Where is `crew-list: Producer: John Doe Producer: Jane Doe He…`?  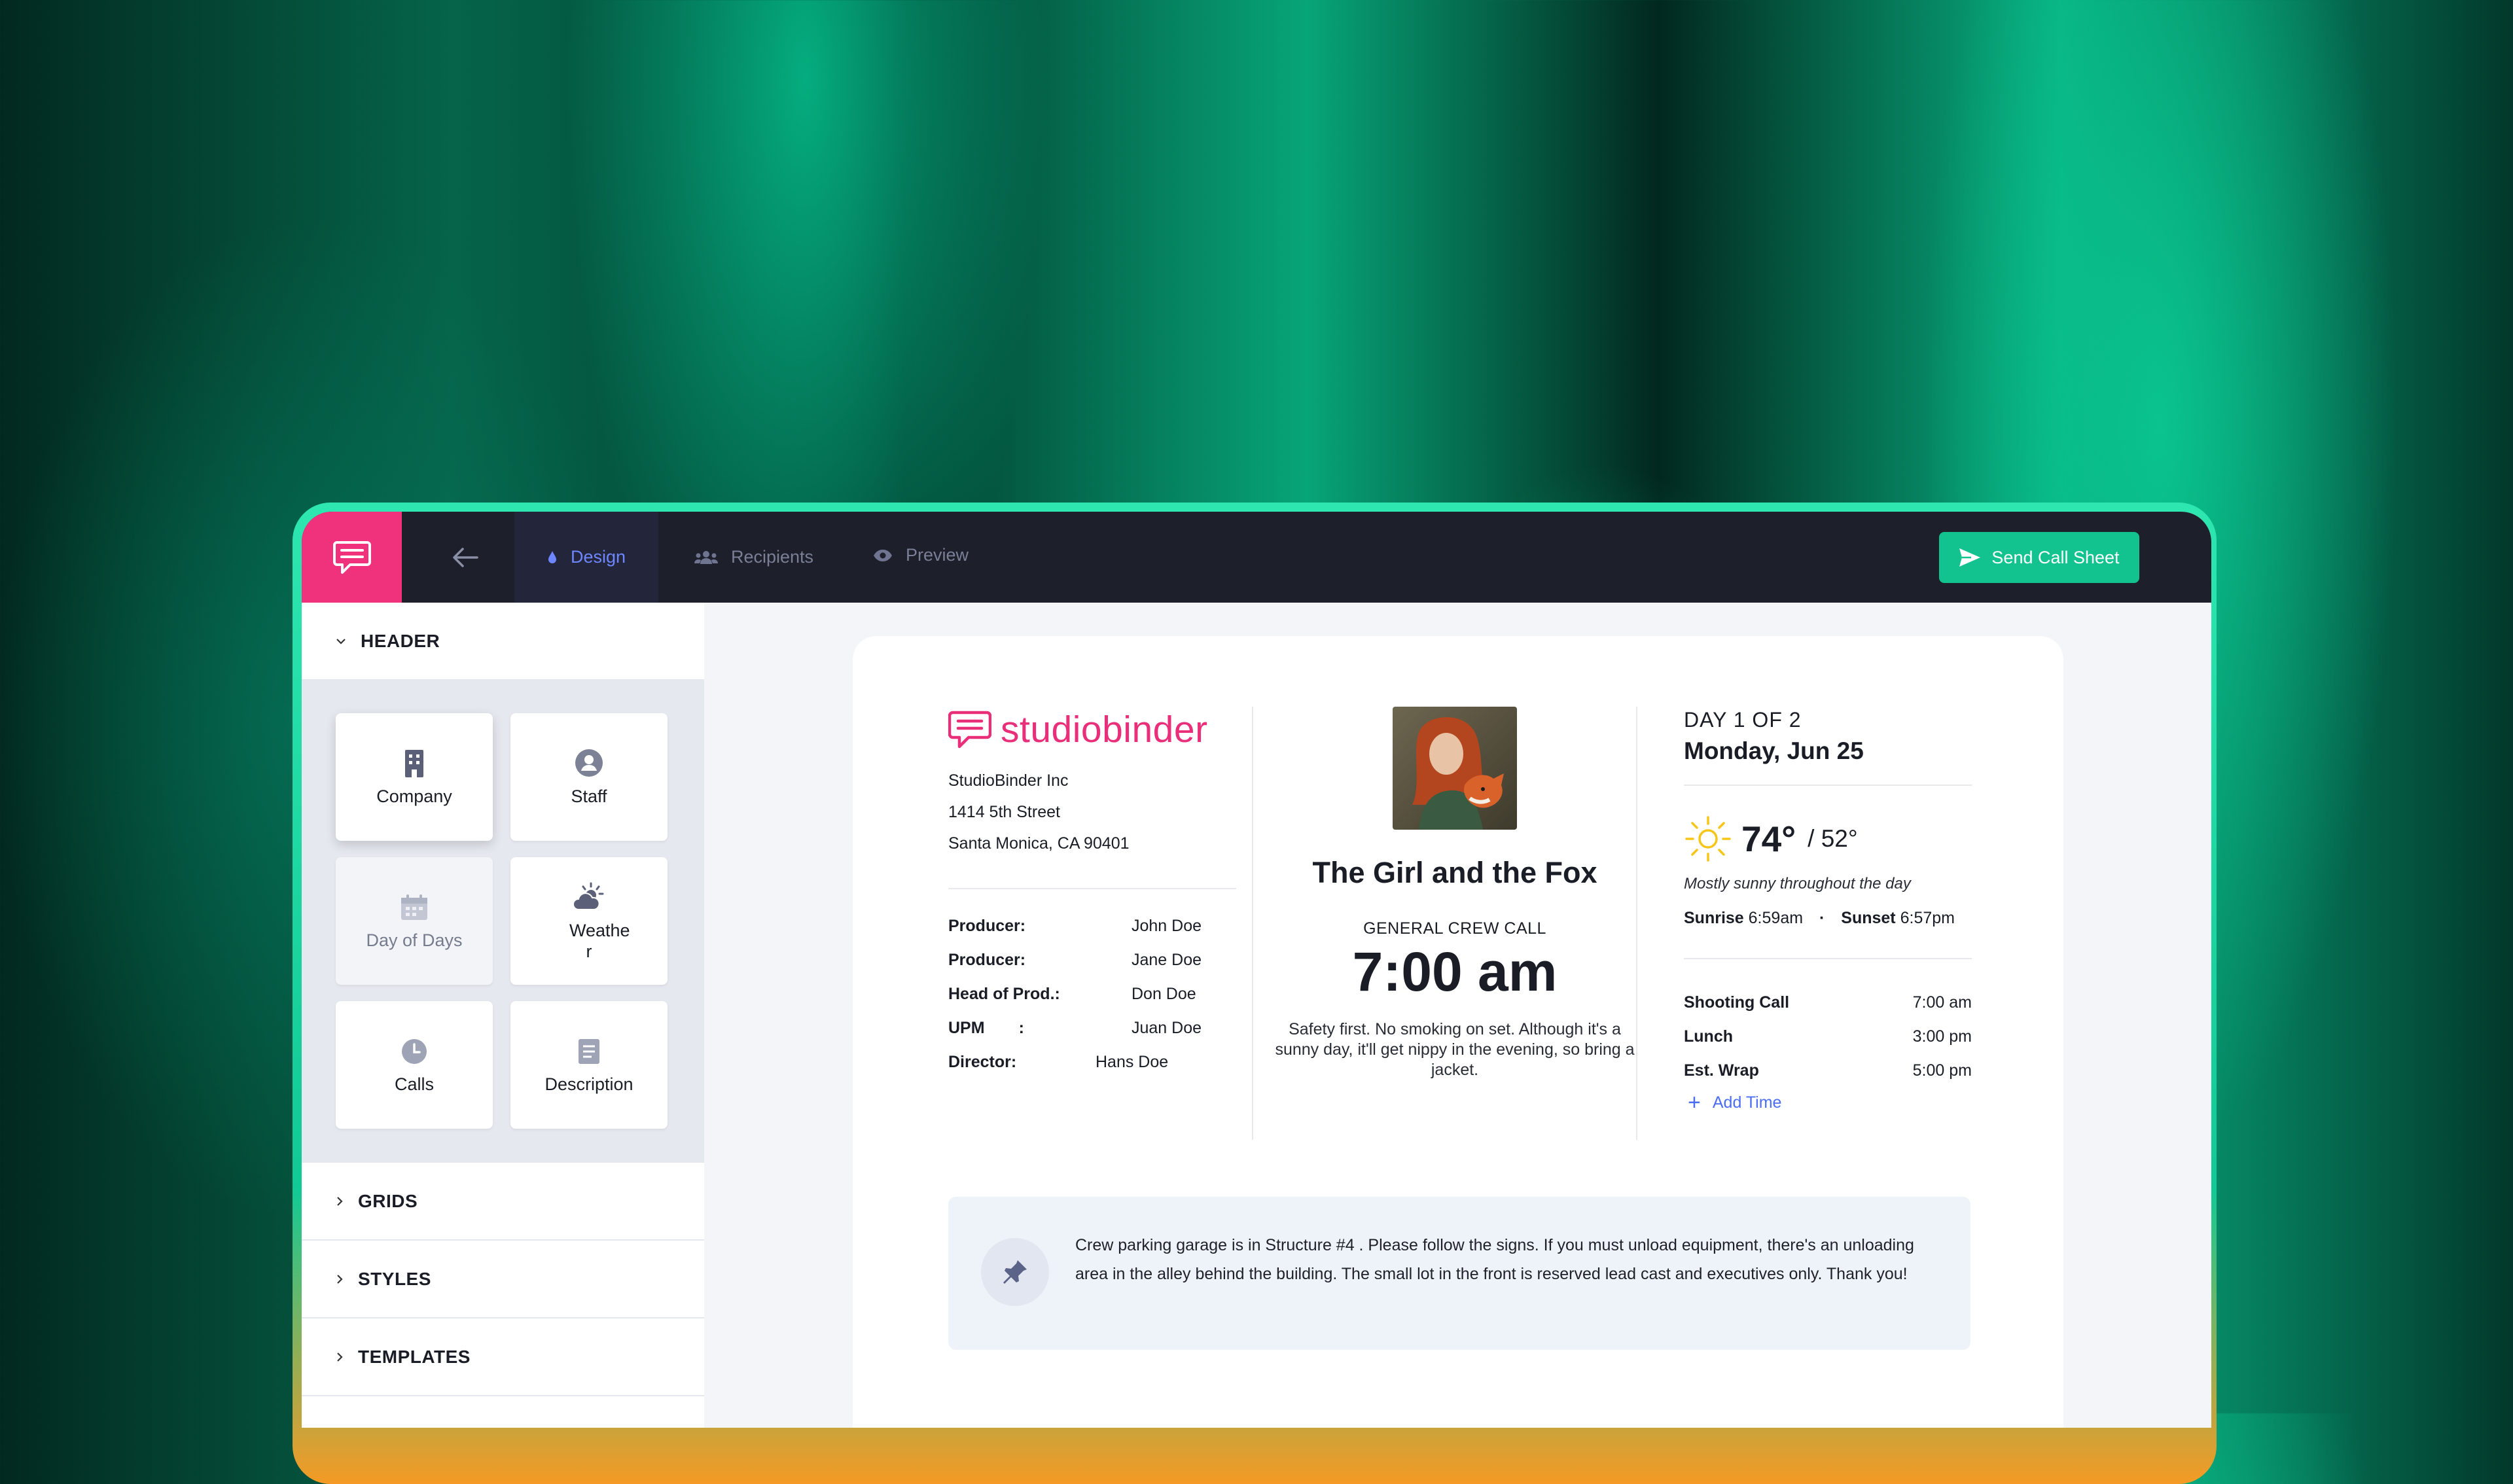
crew-list: Producer: John Doe Producer: Jane Doe He… is located at coordinates (1092, 994).